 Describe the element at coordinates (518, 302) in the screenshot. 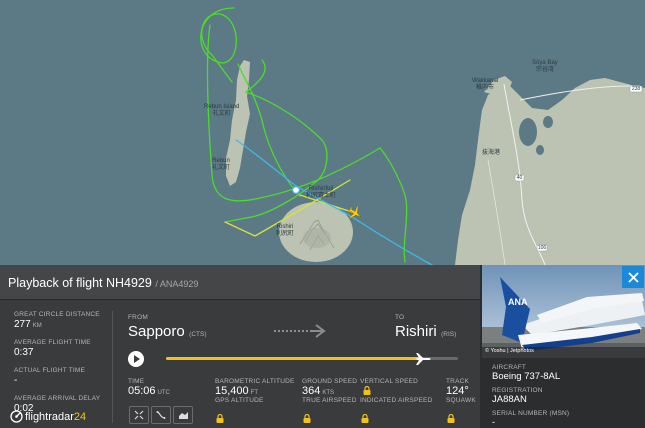

I see `svg-text: ANA` at that location.